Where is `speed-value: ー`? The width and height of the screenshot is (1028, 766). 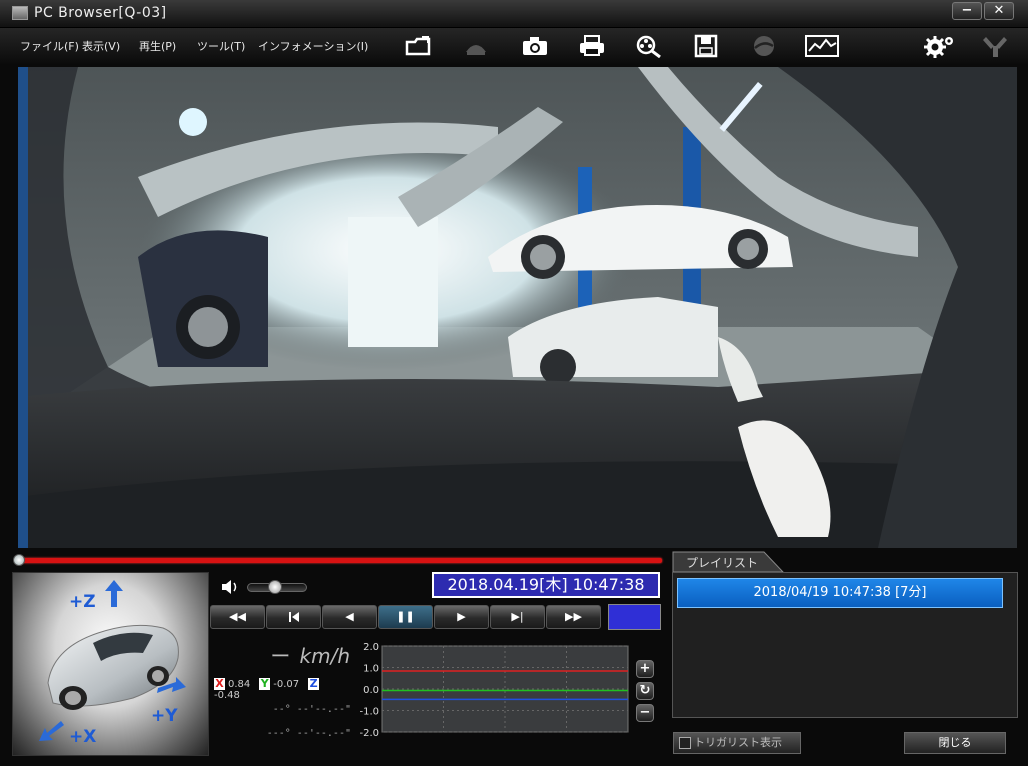 speed-value: ー is located at coordinates (280, 656).